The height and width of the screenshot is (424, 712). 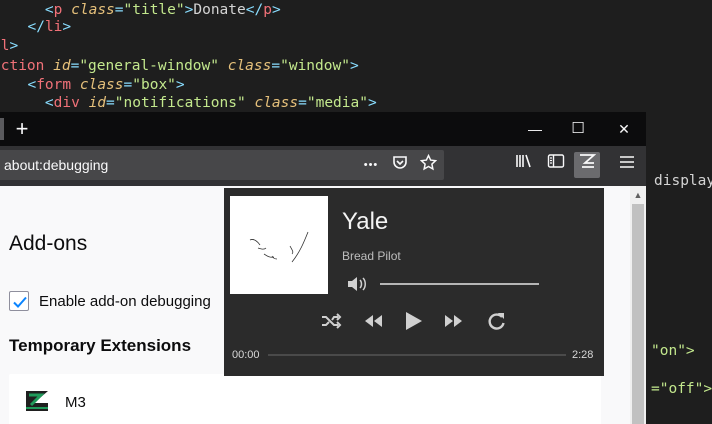 I want to click on fast-forward-icon, so click(x=455, y=321).